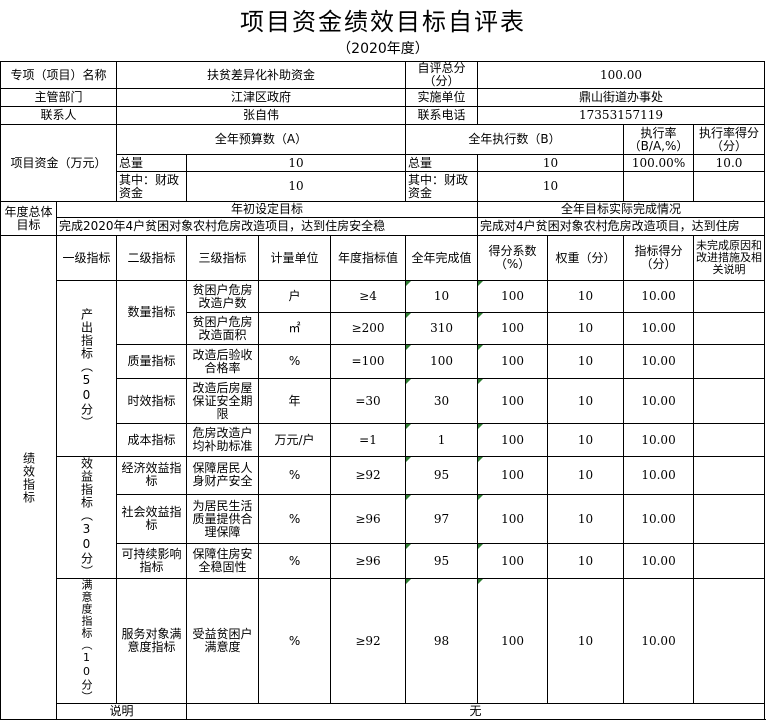  I want to click on goal-actual-text: 完成对4户贫困对象农村危房改造项目，达到住房, so click(621, 226).